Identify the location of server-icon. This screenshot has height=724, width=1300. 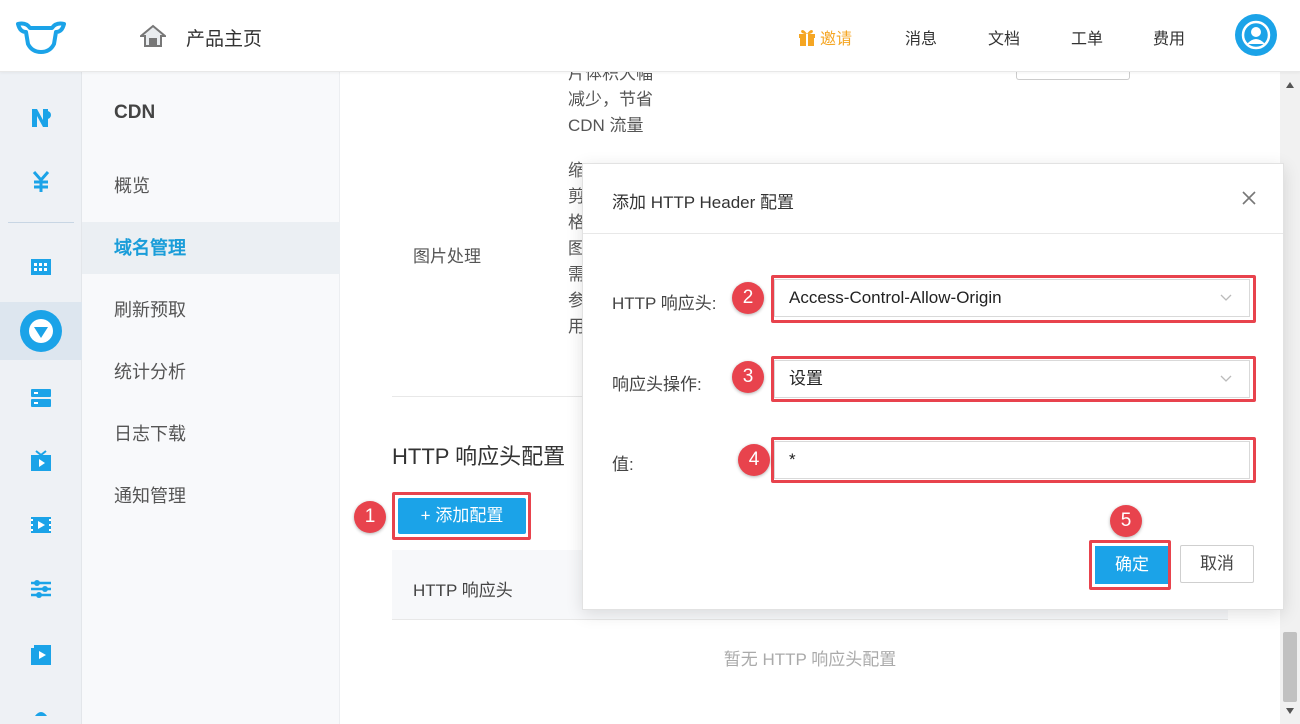
(41, 398).